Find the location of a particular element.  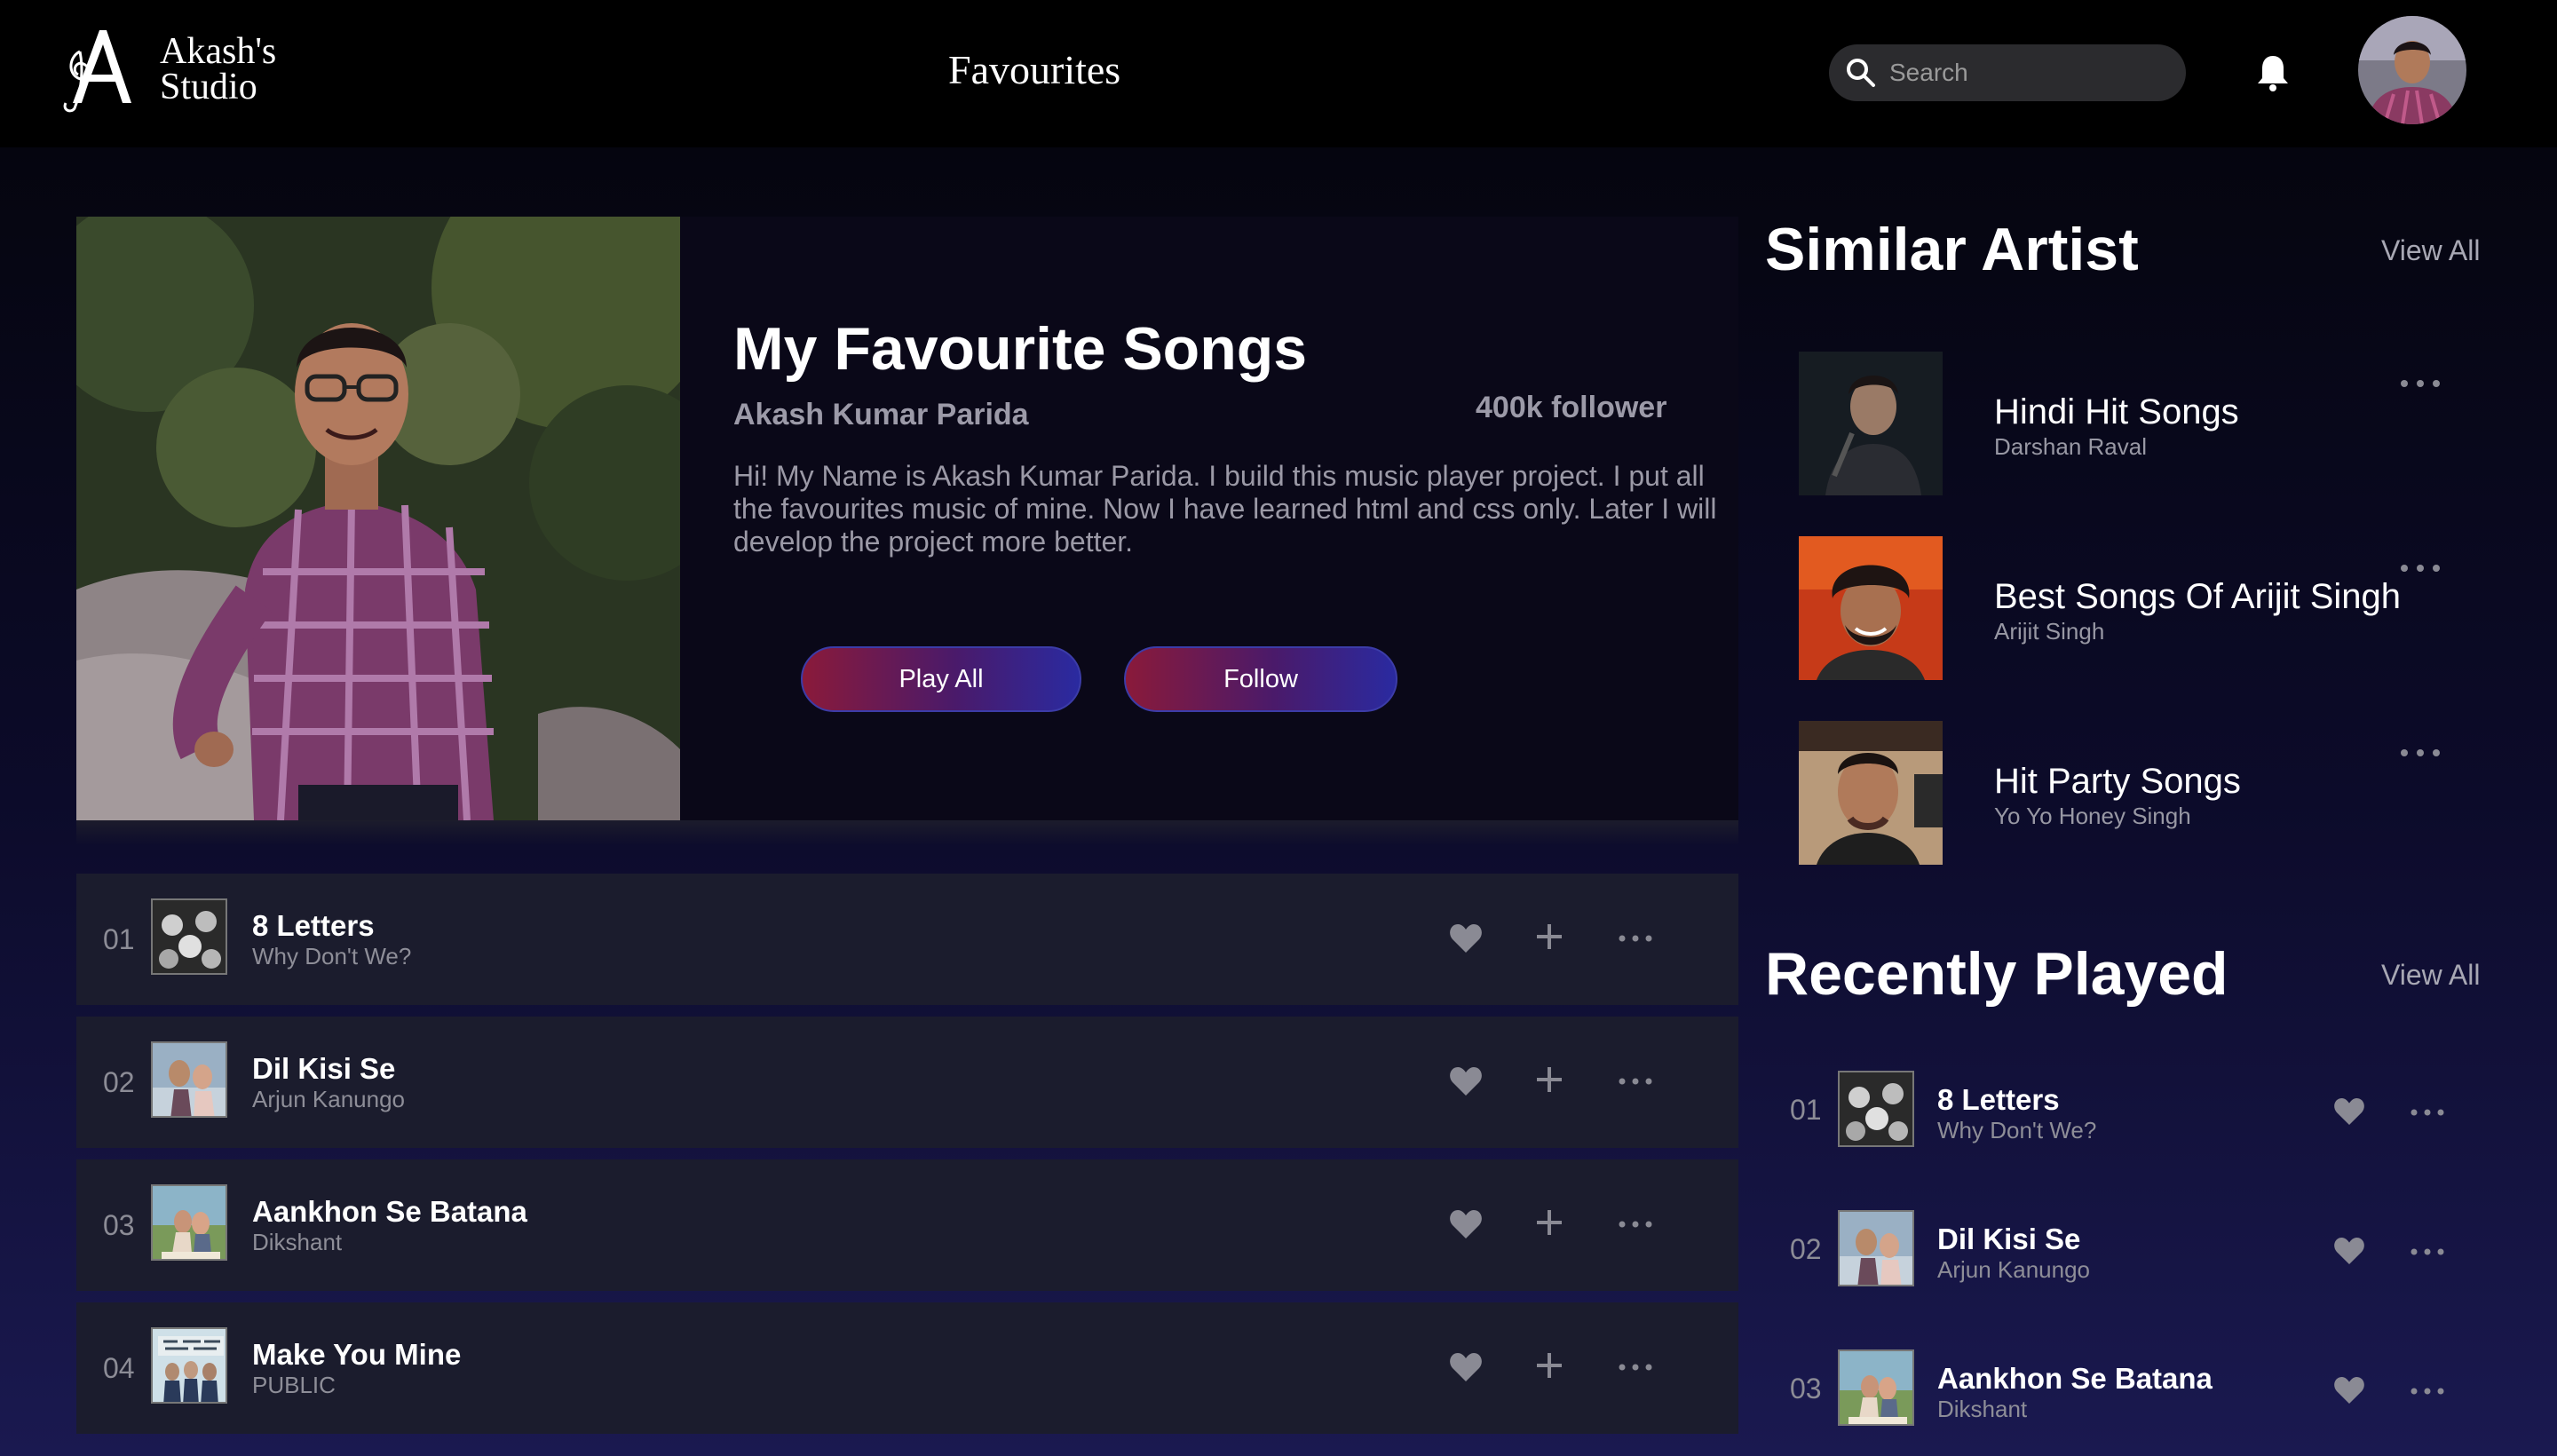

artist-playlist-name: Hindi Hit Songs is located at coordinates (2116, 412).